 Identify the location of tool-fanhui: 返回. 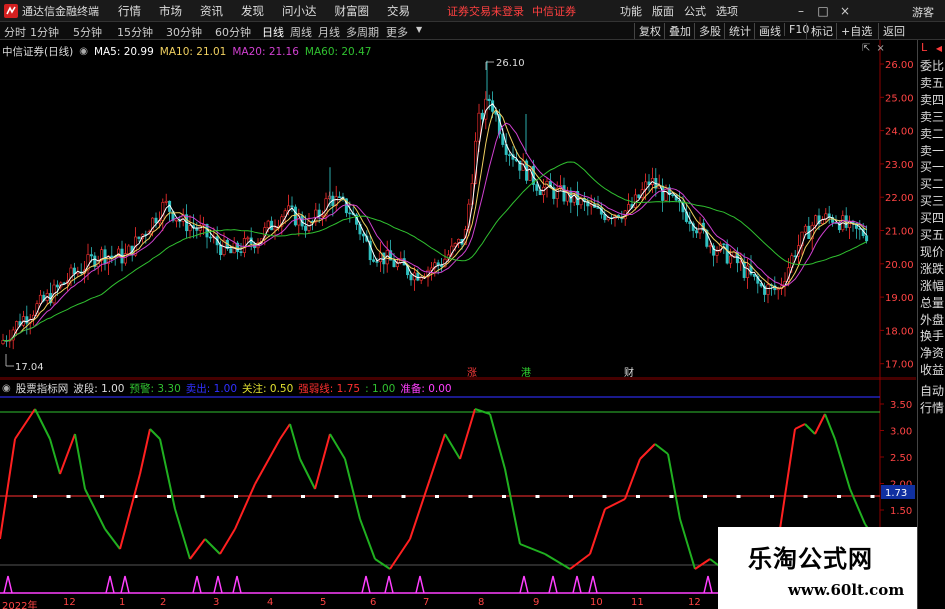
(891, 31).